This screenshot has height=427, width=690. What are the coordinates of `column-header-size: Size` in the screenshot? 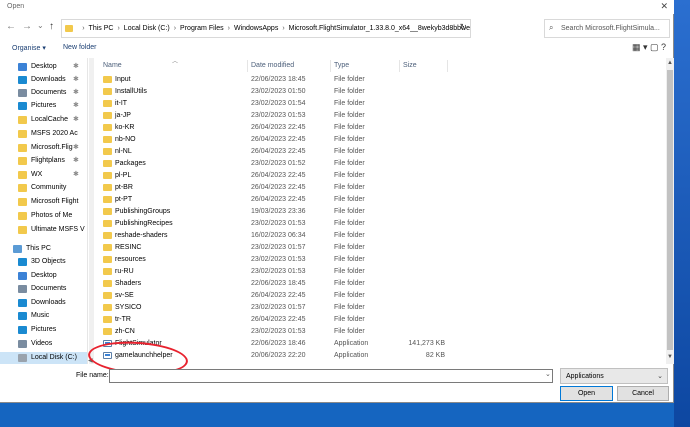 It's located at (410, 65).